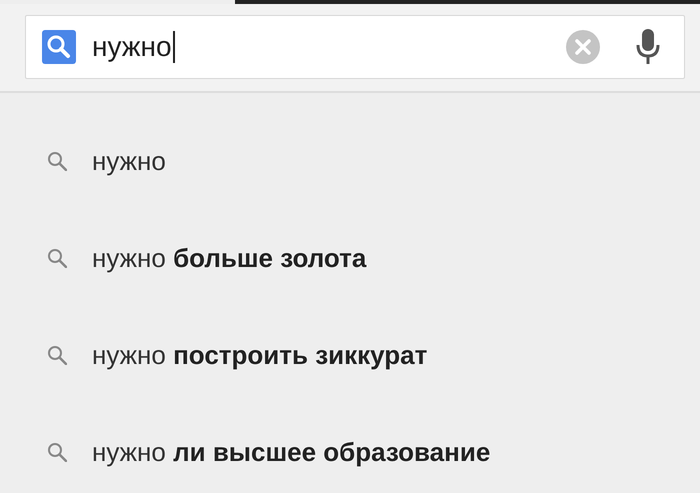 The height and width of the screenshot is (493, 700). What do you see at coordinates (355, 47) in the screenshot?
I see `search-field: нужно` at bounding box center [355, 47].